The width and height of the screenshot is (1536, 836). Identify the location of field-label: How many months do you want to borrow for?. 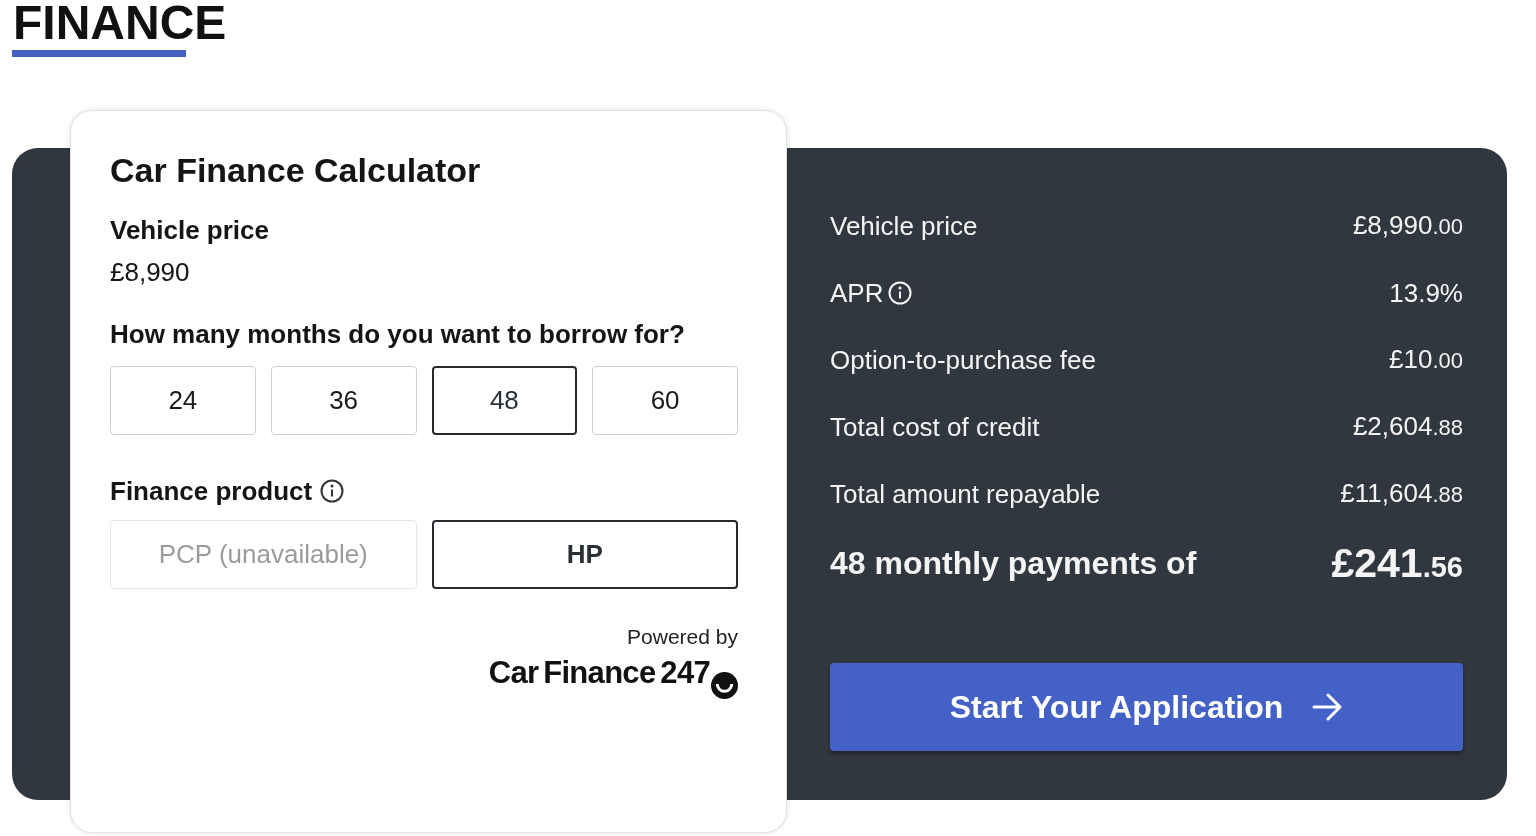
(397, 334).